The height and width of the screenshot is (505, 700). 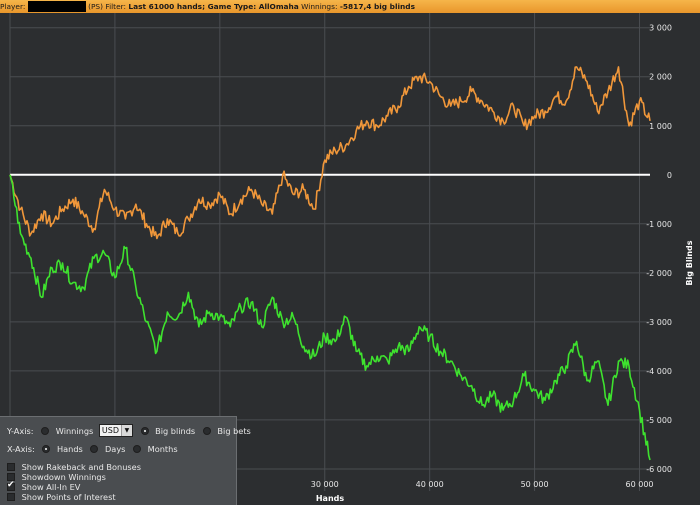 What do you see at coordinates (126, 430) in the screenshot?
I see `dropdown-arrow-icon: ▼` at bounding box center [126, 430].